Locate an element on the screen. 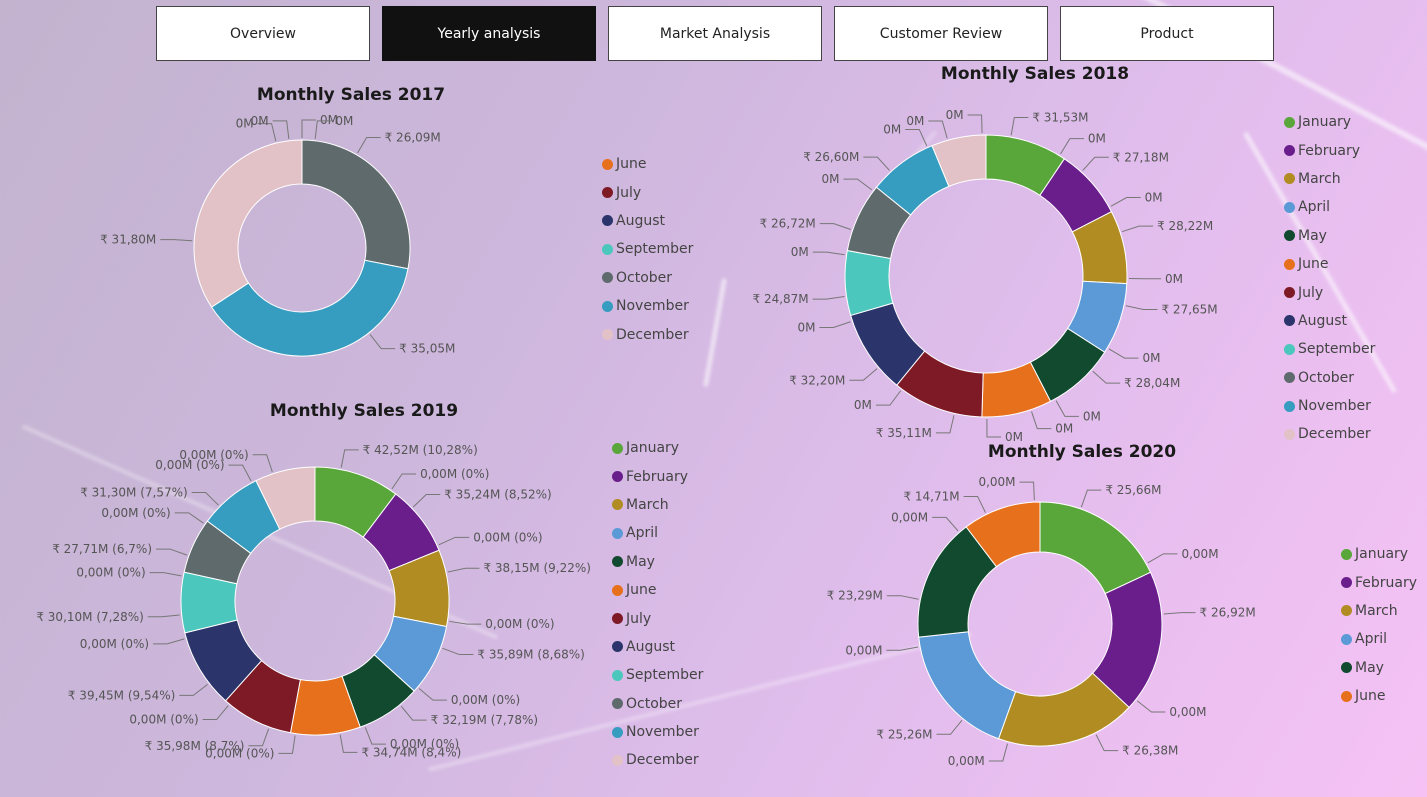  data-label-october: ₹ 26,72M is located at coordinates (788, 224).